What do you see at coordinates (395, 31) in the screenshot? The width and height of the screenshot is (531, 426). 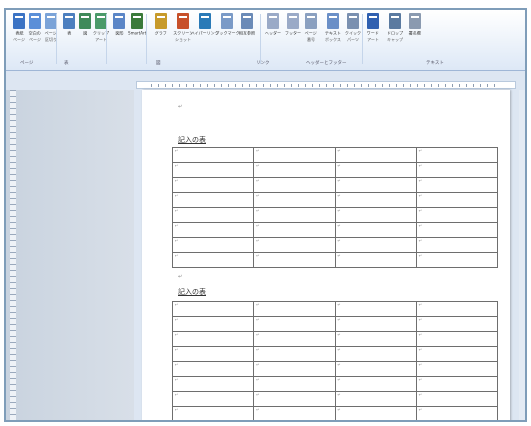 I see `dropcap-button: ドロップ キャップ` at bounding box center [395, 31].